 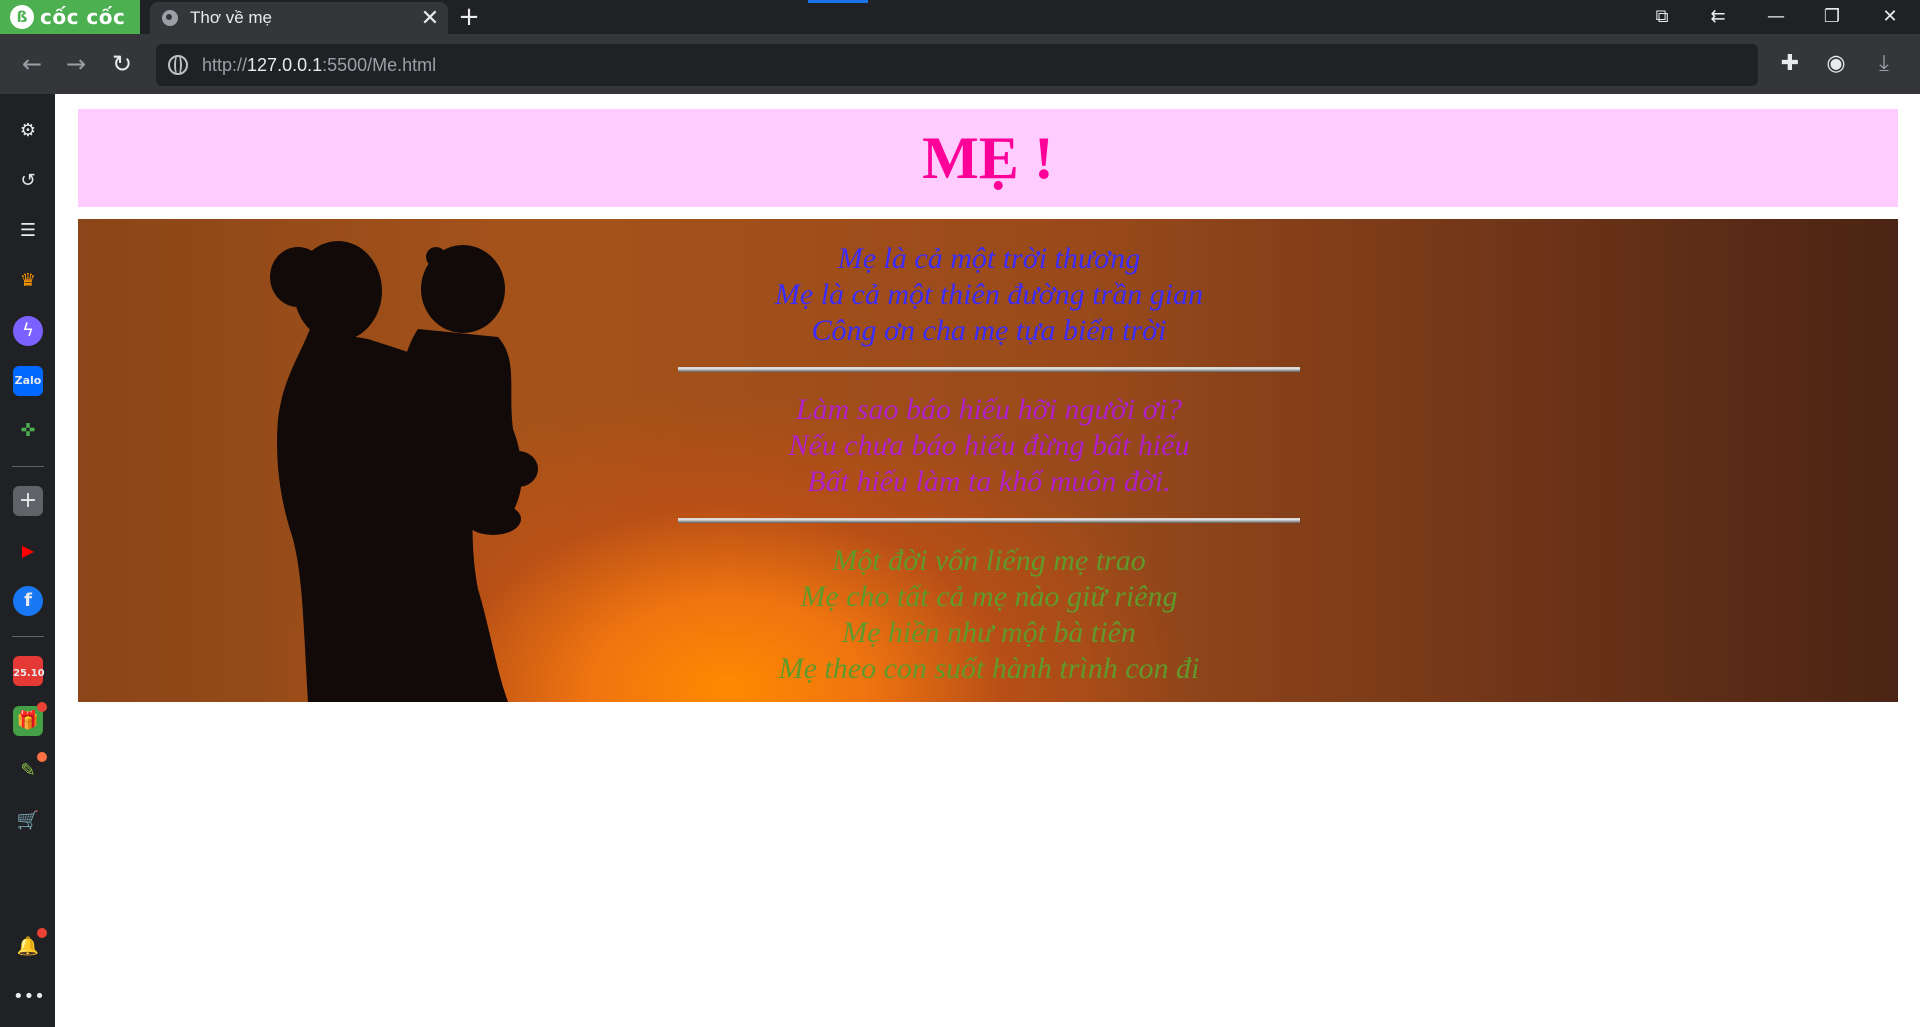 I want to click on poem-line: Bất hiếu làm ta khổ muôn đời., so click(x=989, y=481).